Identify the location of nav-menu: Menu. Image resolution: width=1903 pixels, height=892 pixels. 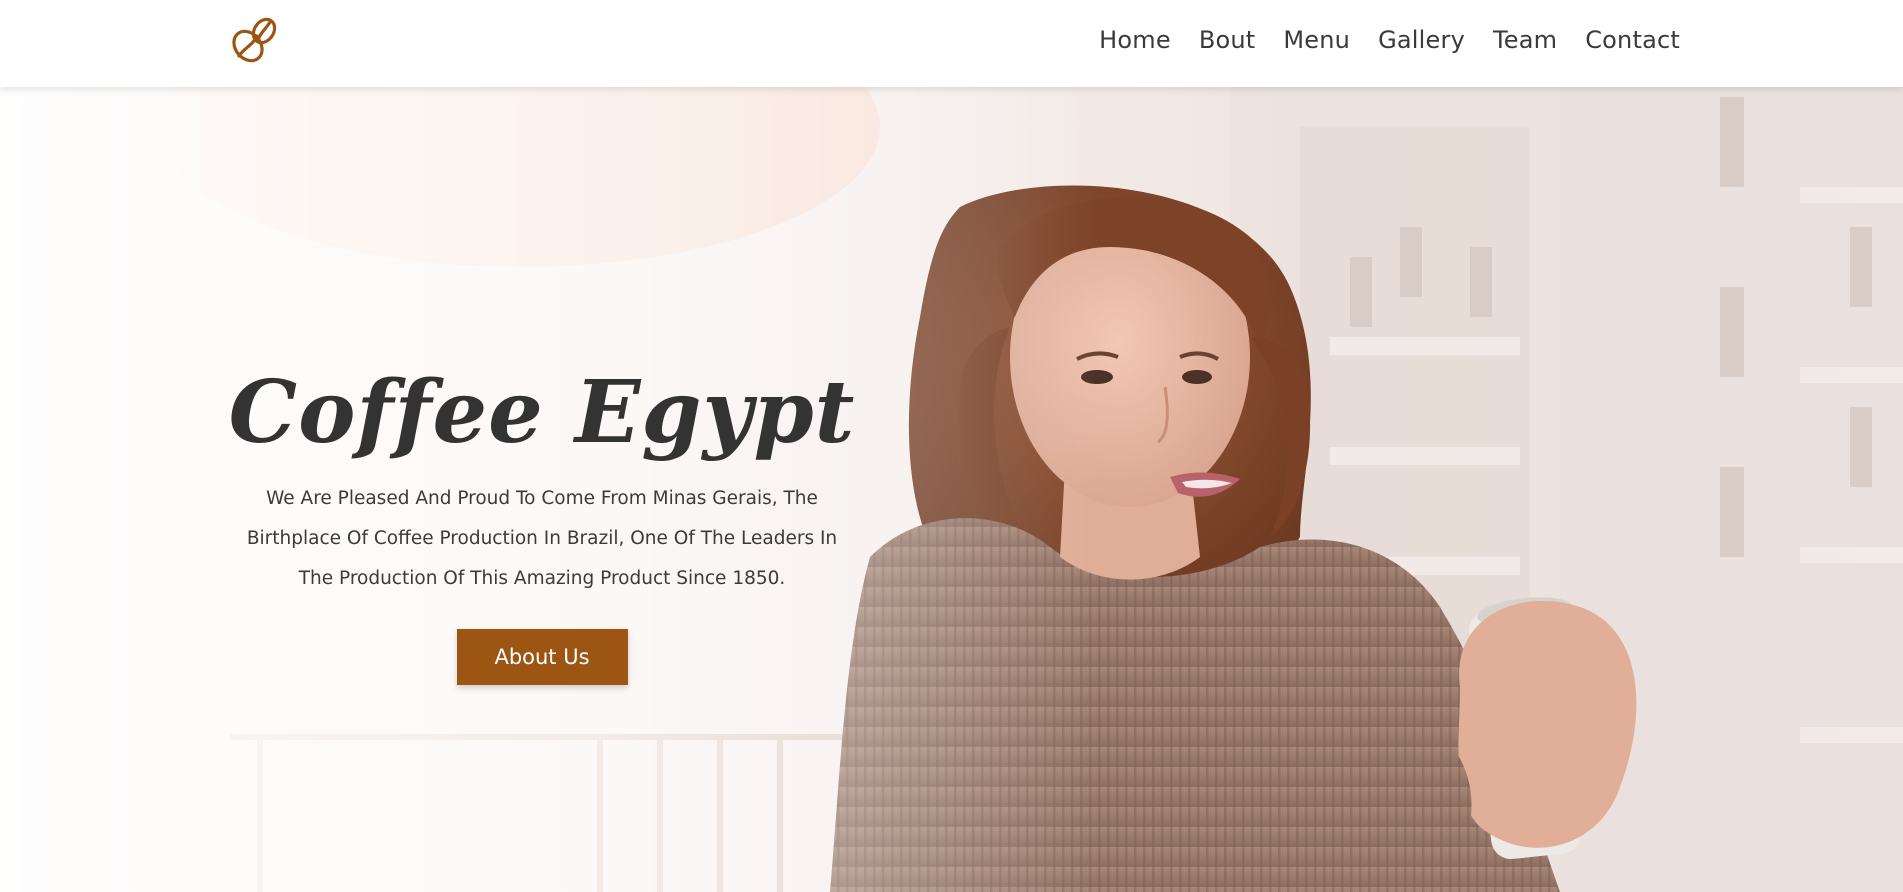
(1316, 40).